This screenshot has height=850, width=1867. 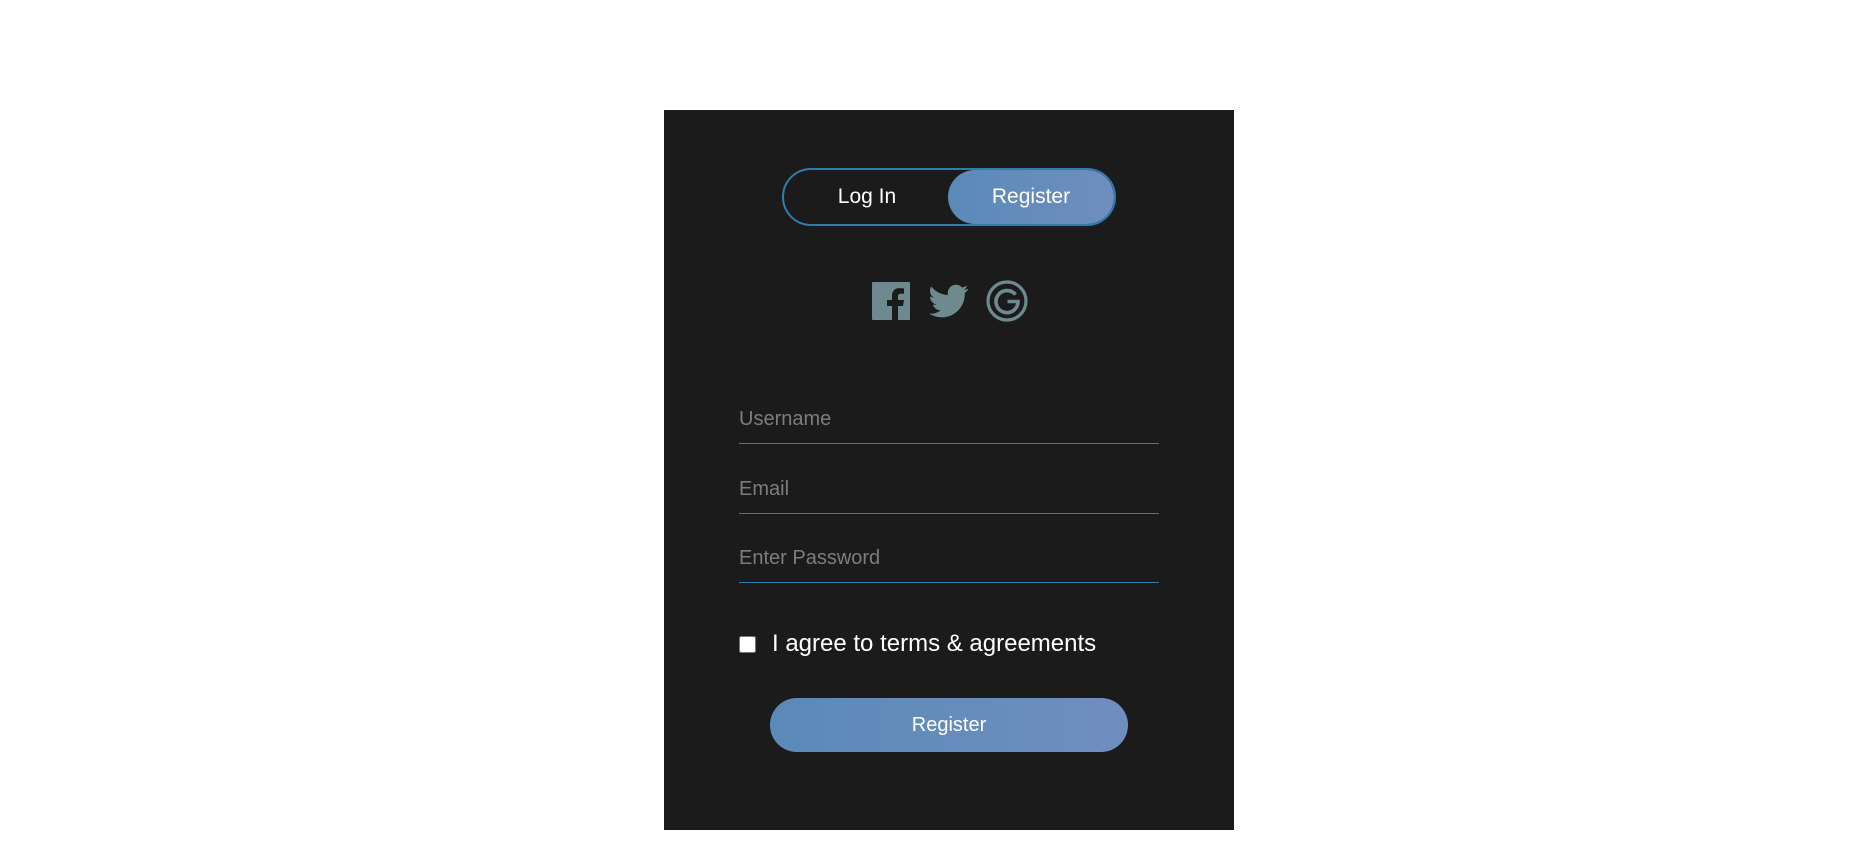 I want to click on facebook-icon, so click(x=891, y=301).